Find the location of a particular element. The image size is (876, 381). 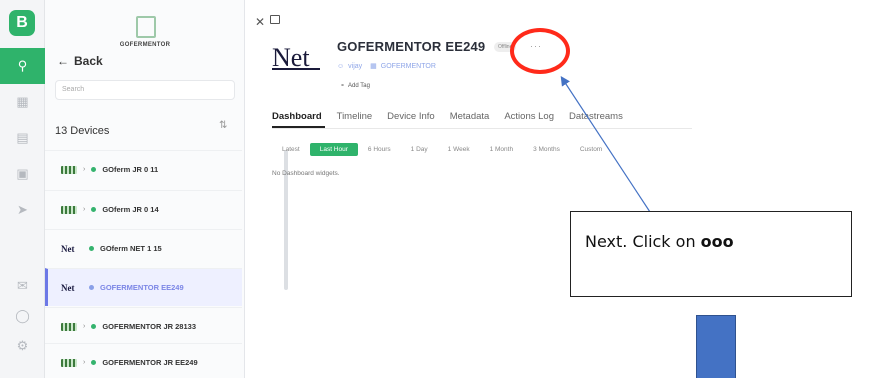

instruction-callout: Next. Click on ooo is located at coordinates (711, 254).